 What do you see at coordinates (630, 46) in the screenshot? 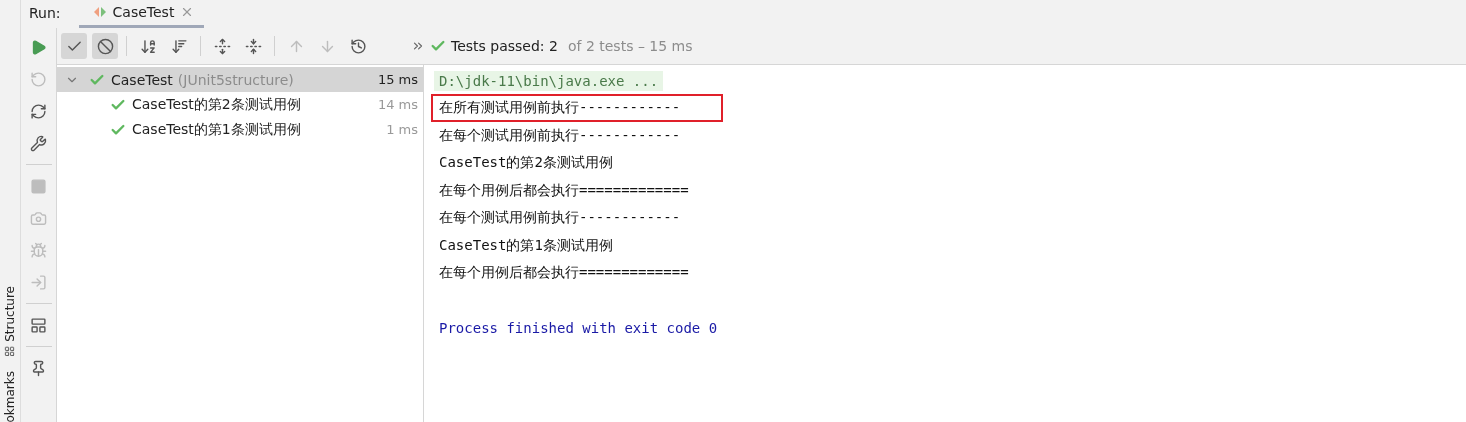
I see `test-summary-detail: of 2 tests – 15 ms` at bounding box center [630, 46].